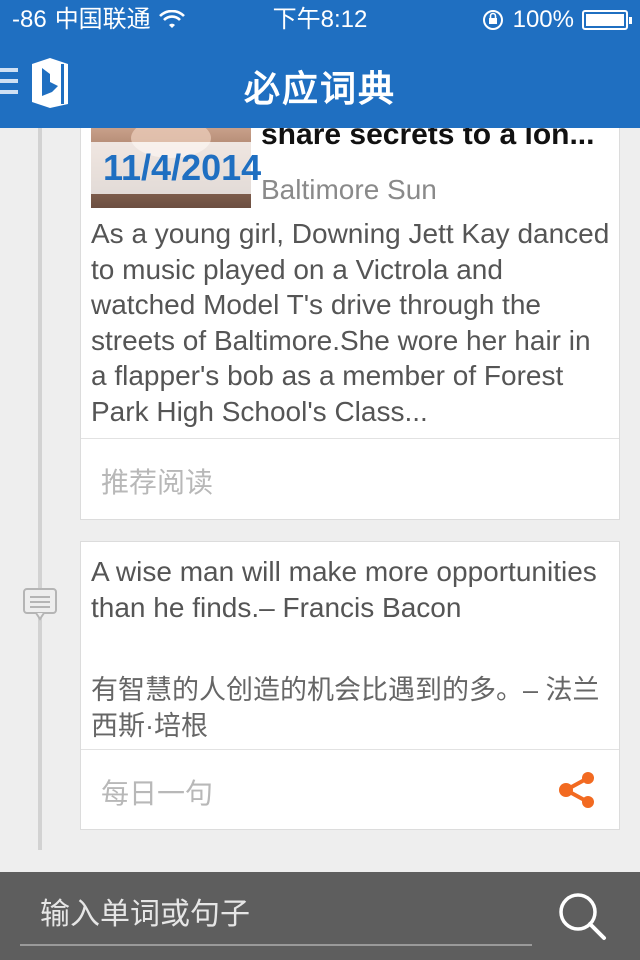  I want to click on battery-percent: 100%, so click(543, 19).